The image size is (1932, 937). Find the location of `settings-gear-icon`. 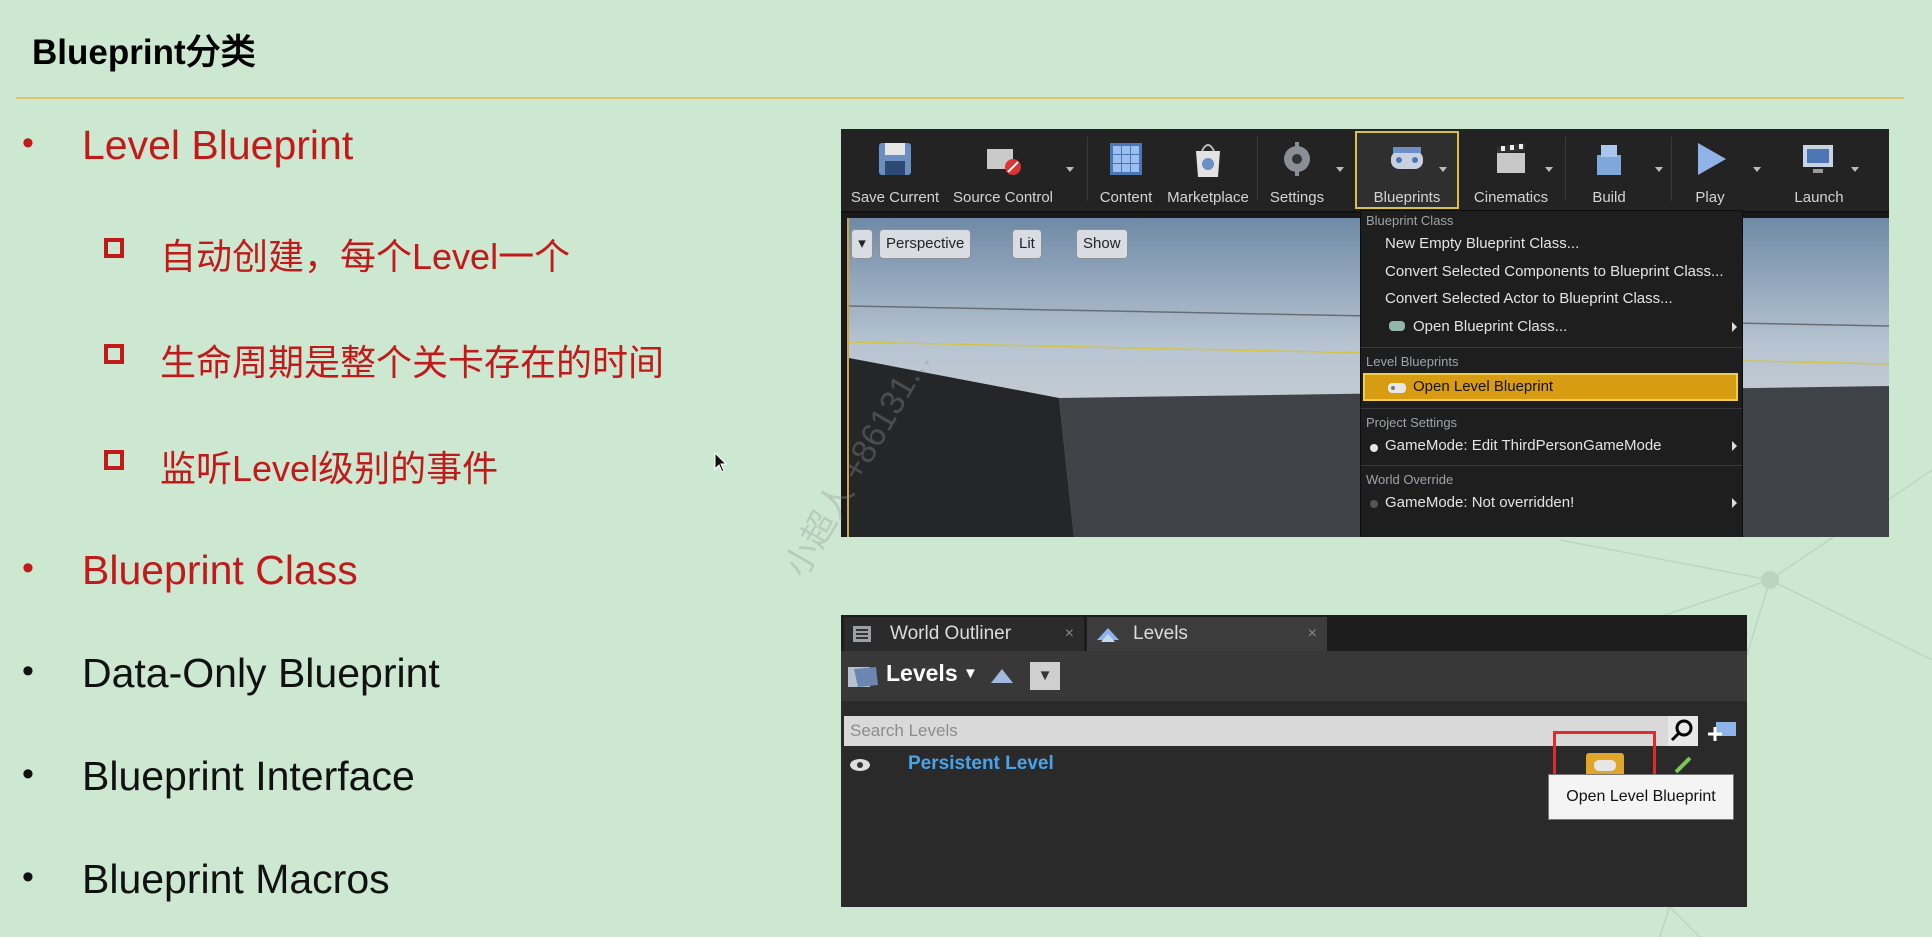

settings-gear-icon is located at coordinates (1297, 159).